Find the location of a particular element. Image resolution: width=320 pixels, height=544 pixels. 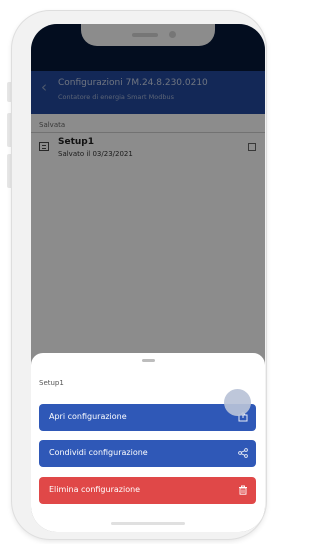

home-indicator is located at coordinates (148, 523).